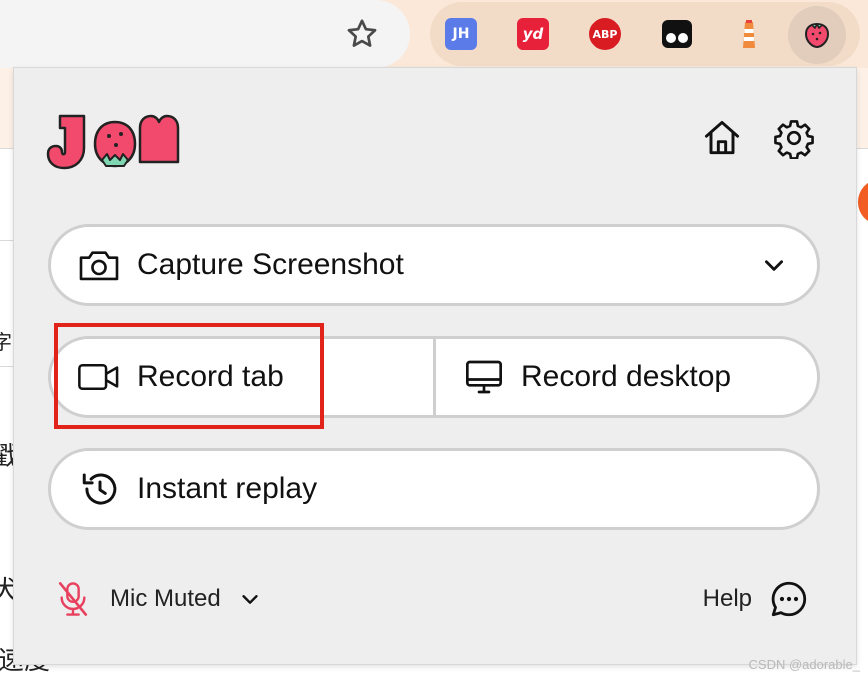 The height and width of the screenshot is (680, 868). What do you see at coordinates (362, 34) in the screenshot?
I see `bookmark-star-icon` at bounding box center [362, 34].